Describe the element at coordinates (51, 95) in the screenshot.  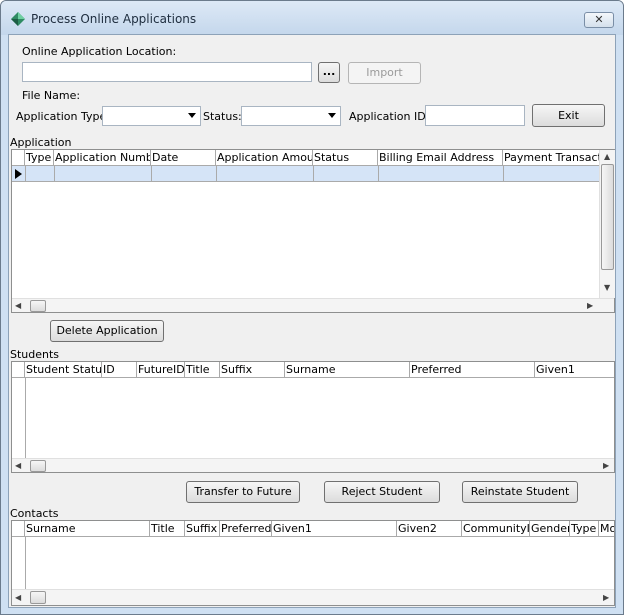
I see `file-name-label: File Name:` at that location.